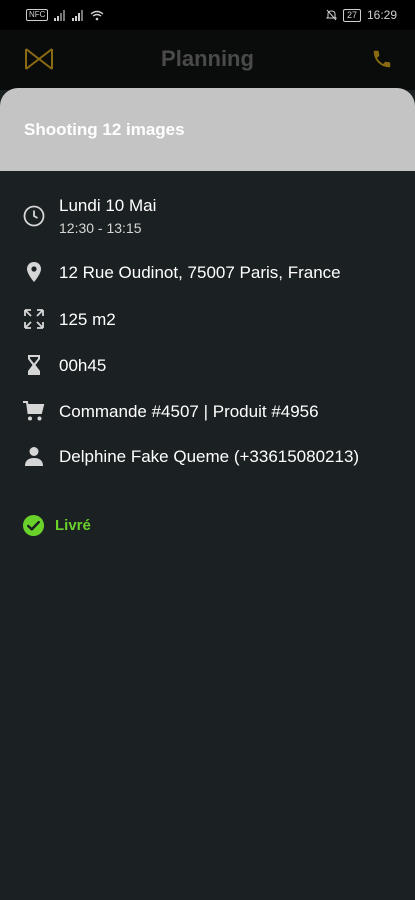 The height and width of the screenshot is (900, 415). I want to click on clock-icon, so click(34, 216).